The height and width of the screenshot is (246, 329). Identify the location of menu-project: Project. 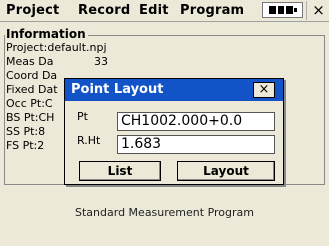
(32, 10).